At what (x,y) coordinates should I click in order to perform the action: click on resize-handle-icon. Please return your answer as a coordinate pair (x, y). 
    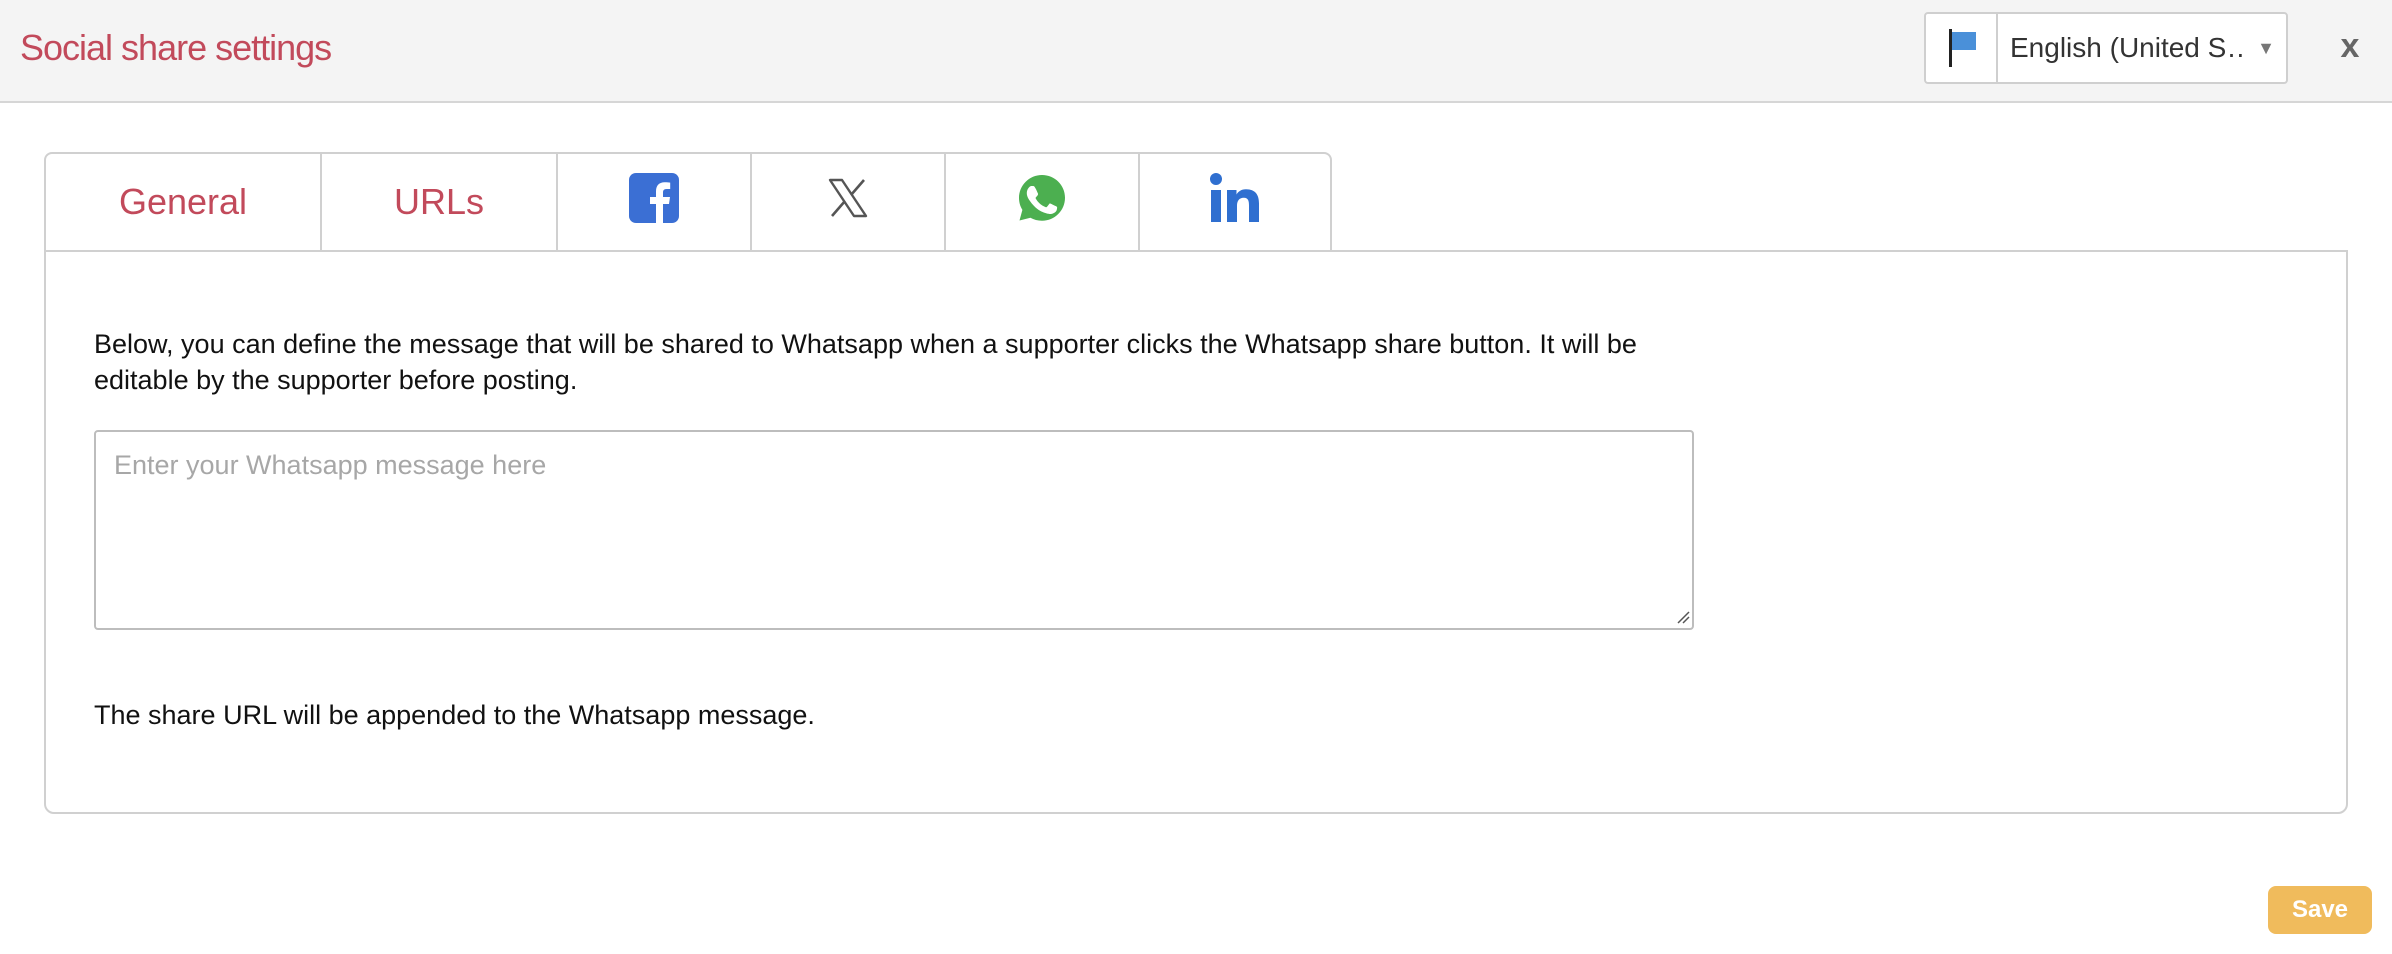
    Looking at the image, I should click on (1683, 617).